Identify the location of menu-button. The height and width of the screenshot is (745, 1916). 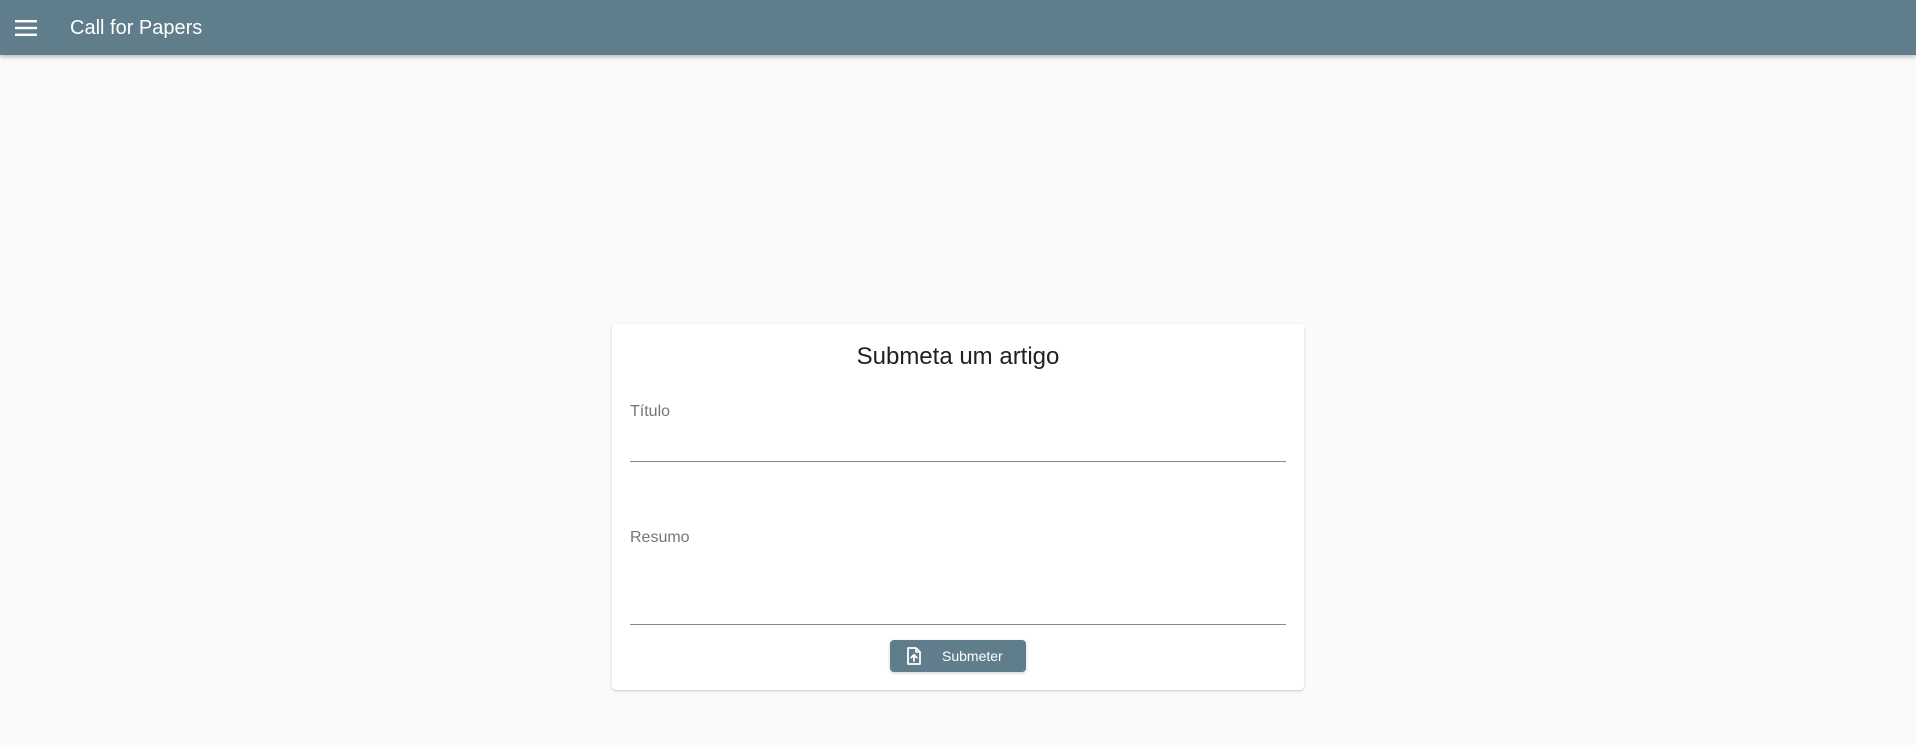
(26, 28).